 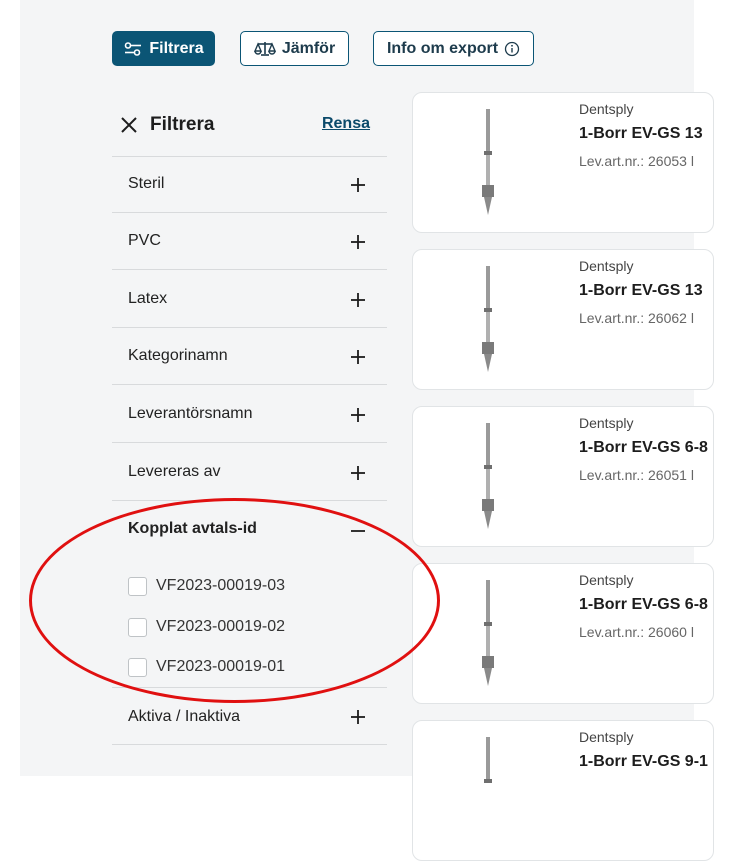 I want to click on filter-panel-header: Filtrera Rensa, so click(x=249, y=130).